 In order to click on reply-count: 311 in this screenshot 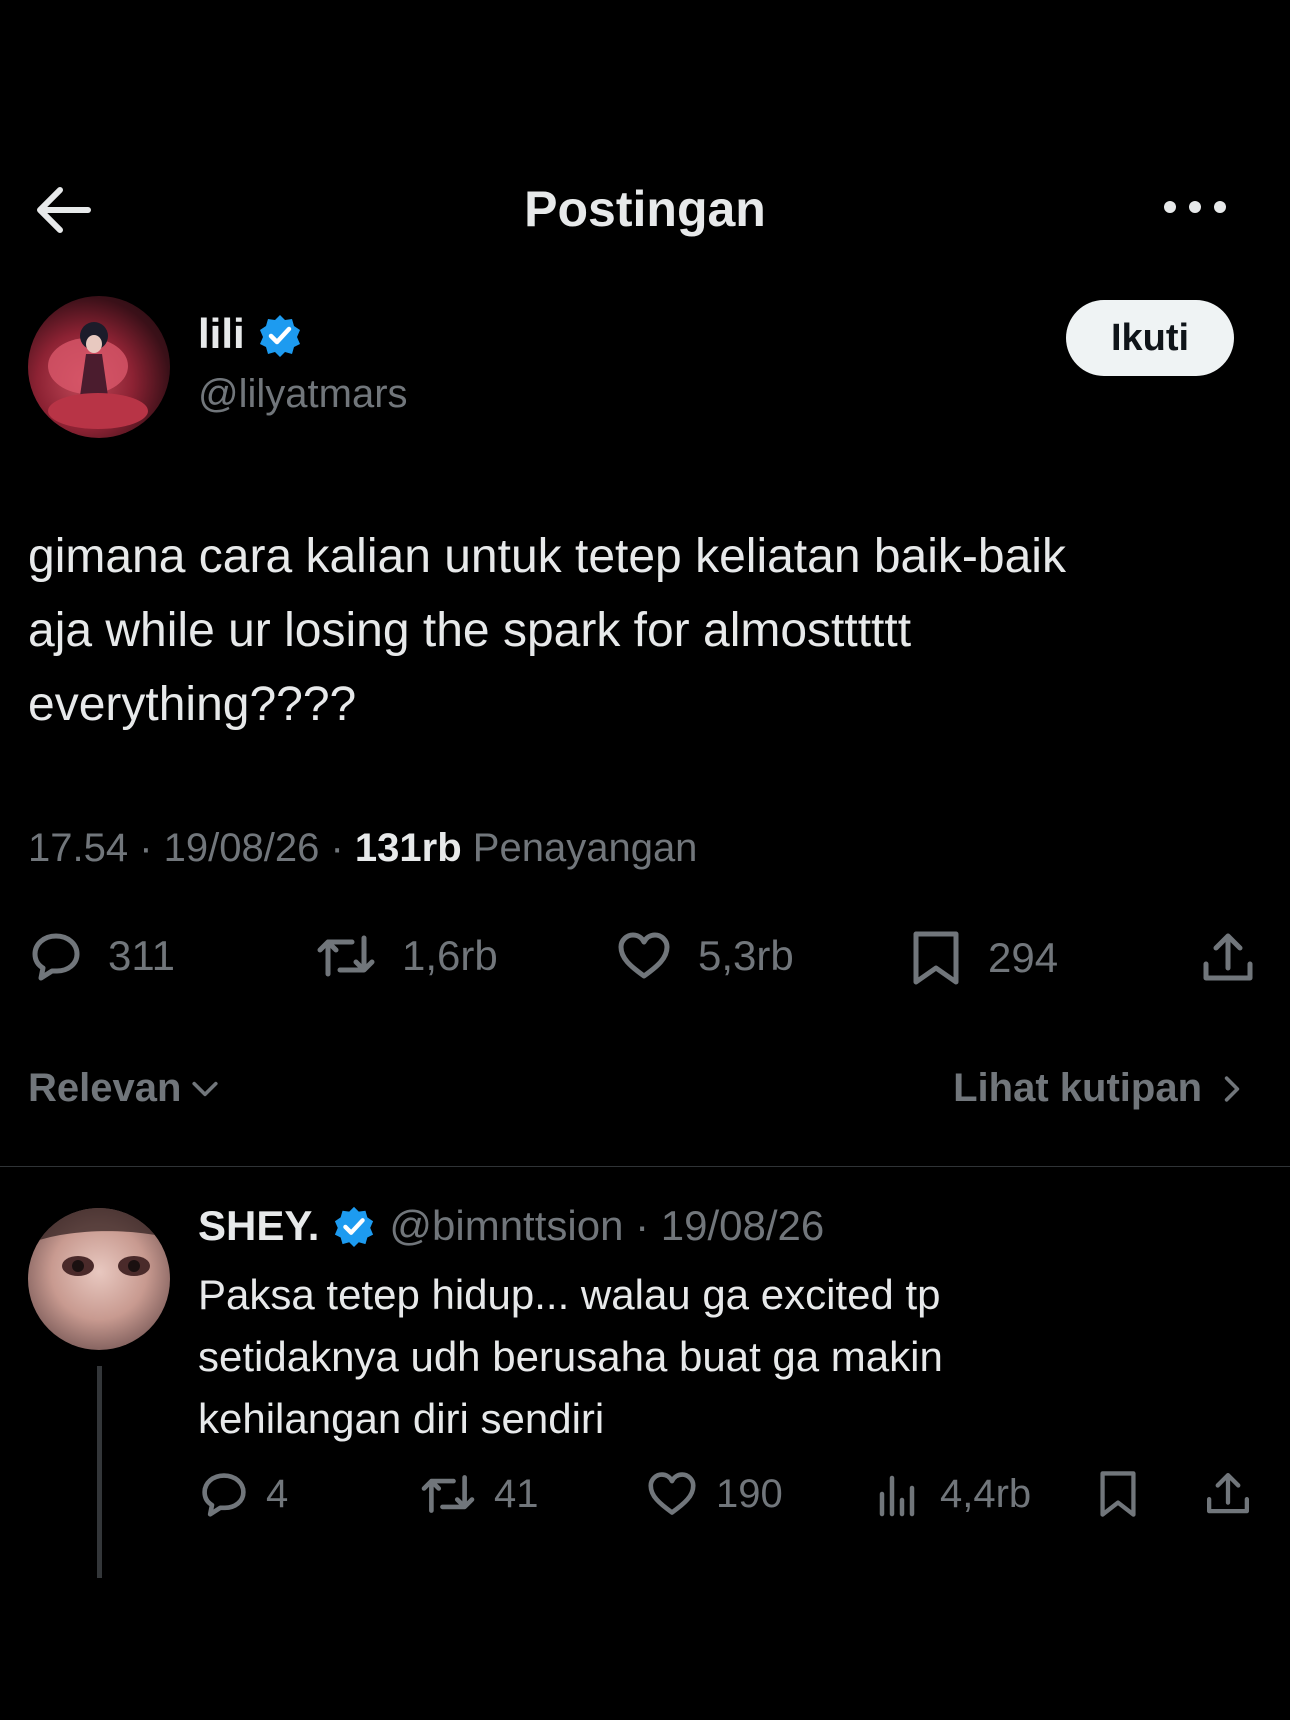, I will do `click(141, 955)`.